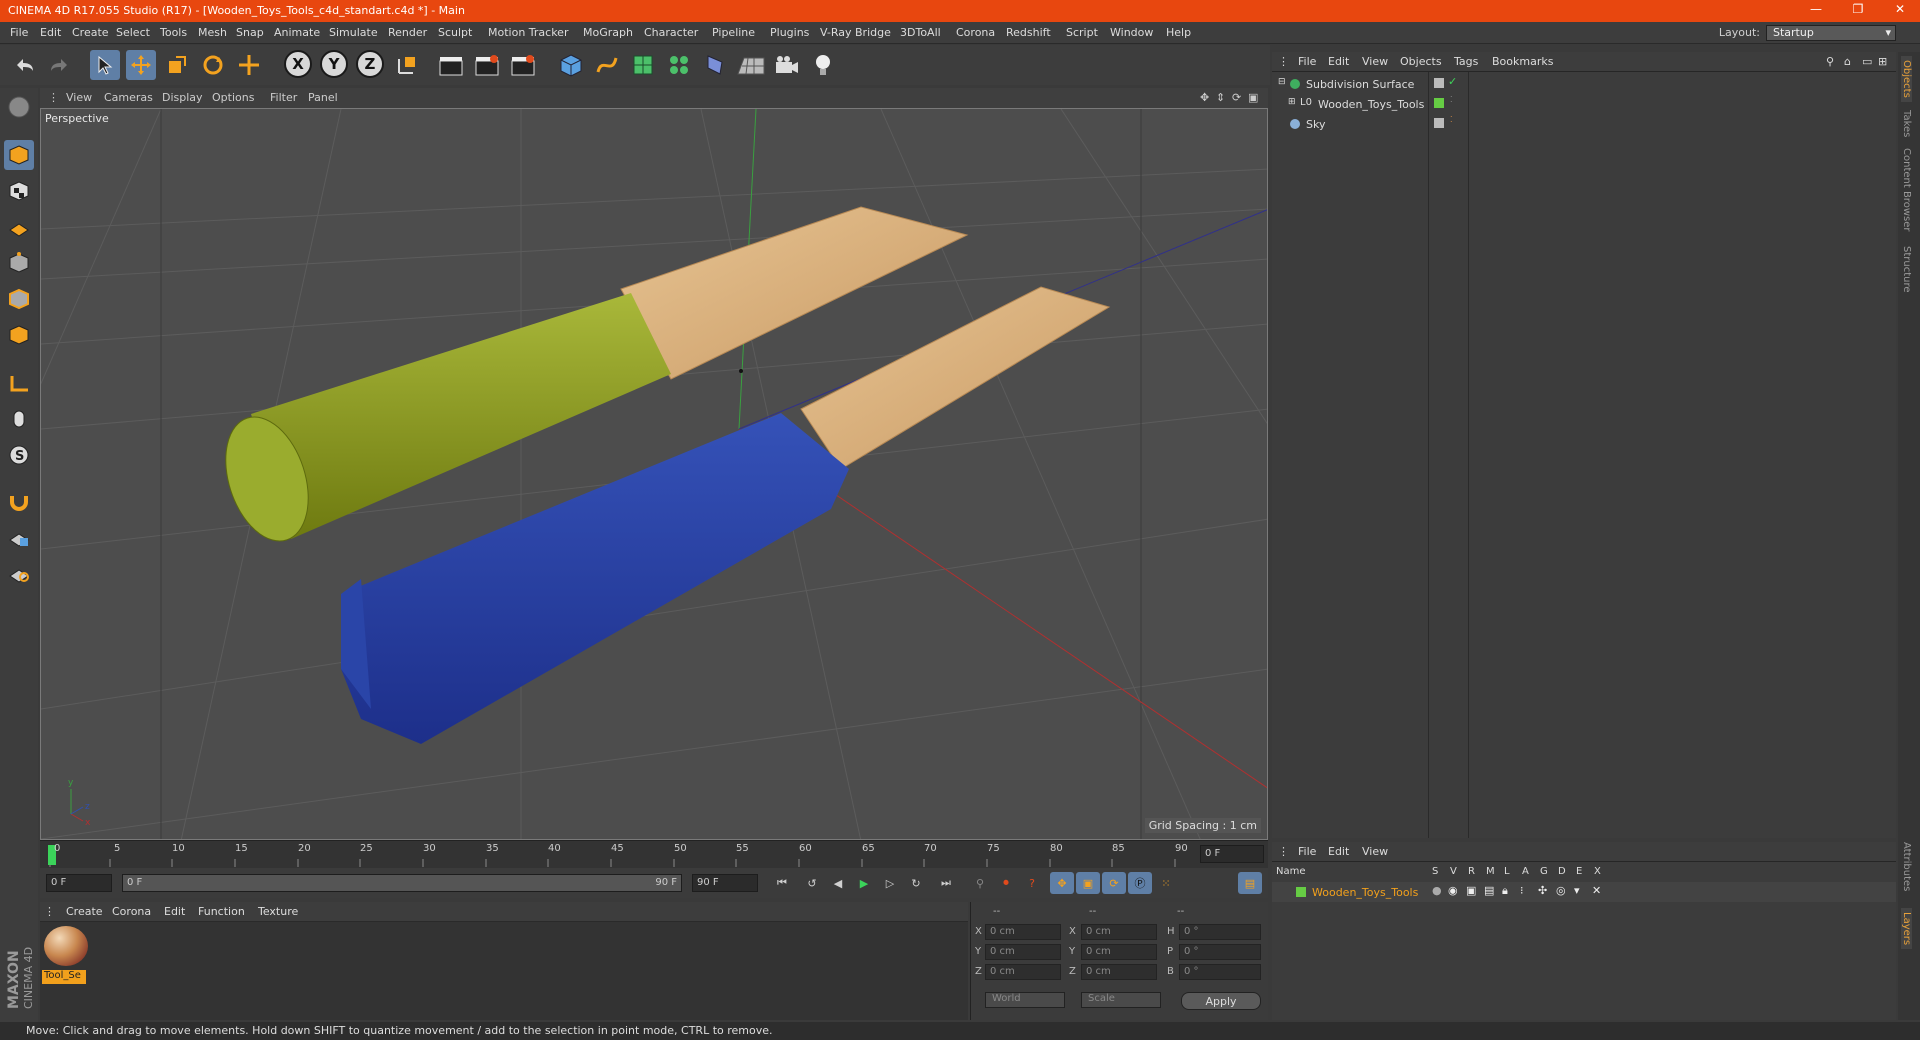 This screenshot has height=1040, width=1920. Describe the element at coordinates (1561, 890) in the screenshot. I see `deformers-icon: ◎` at that location.